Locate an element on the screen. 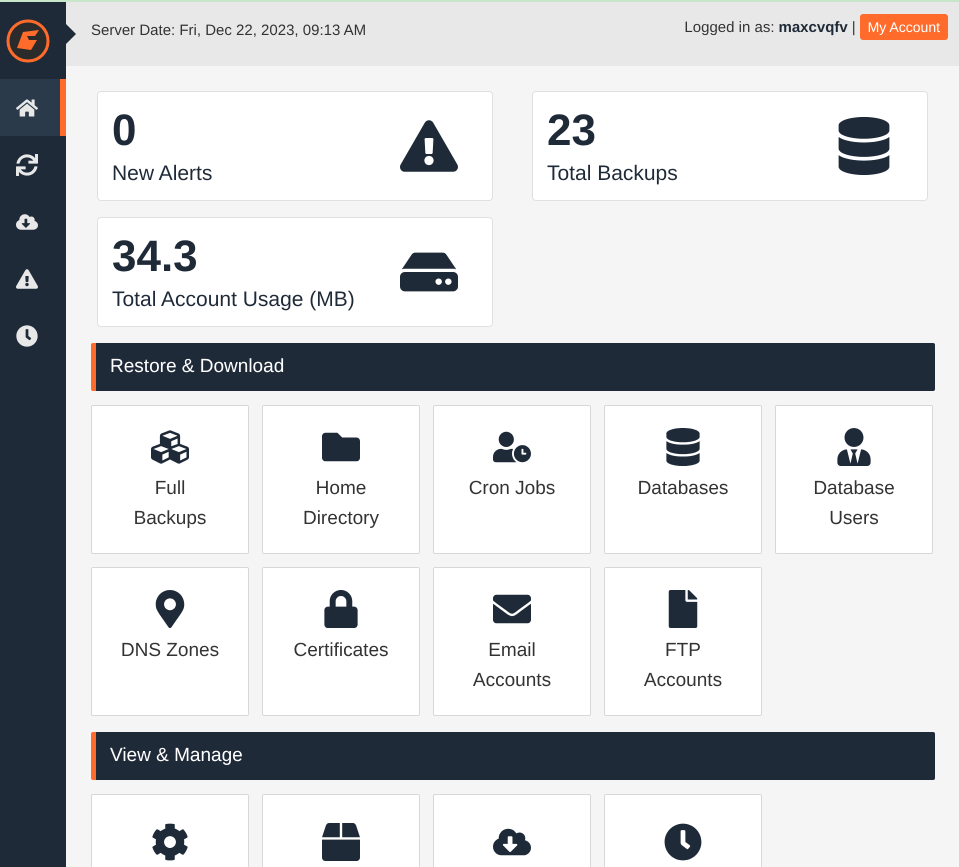  settings-icon is located at coordinates (170, 842).